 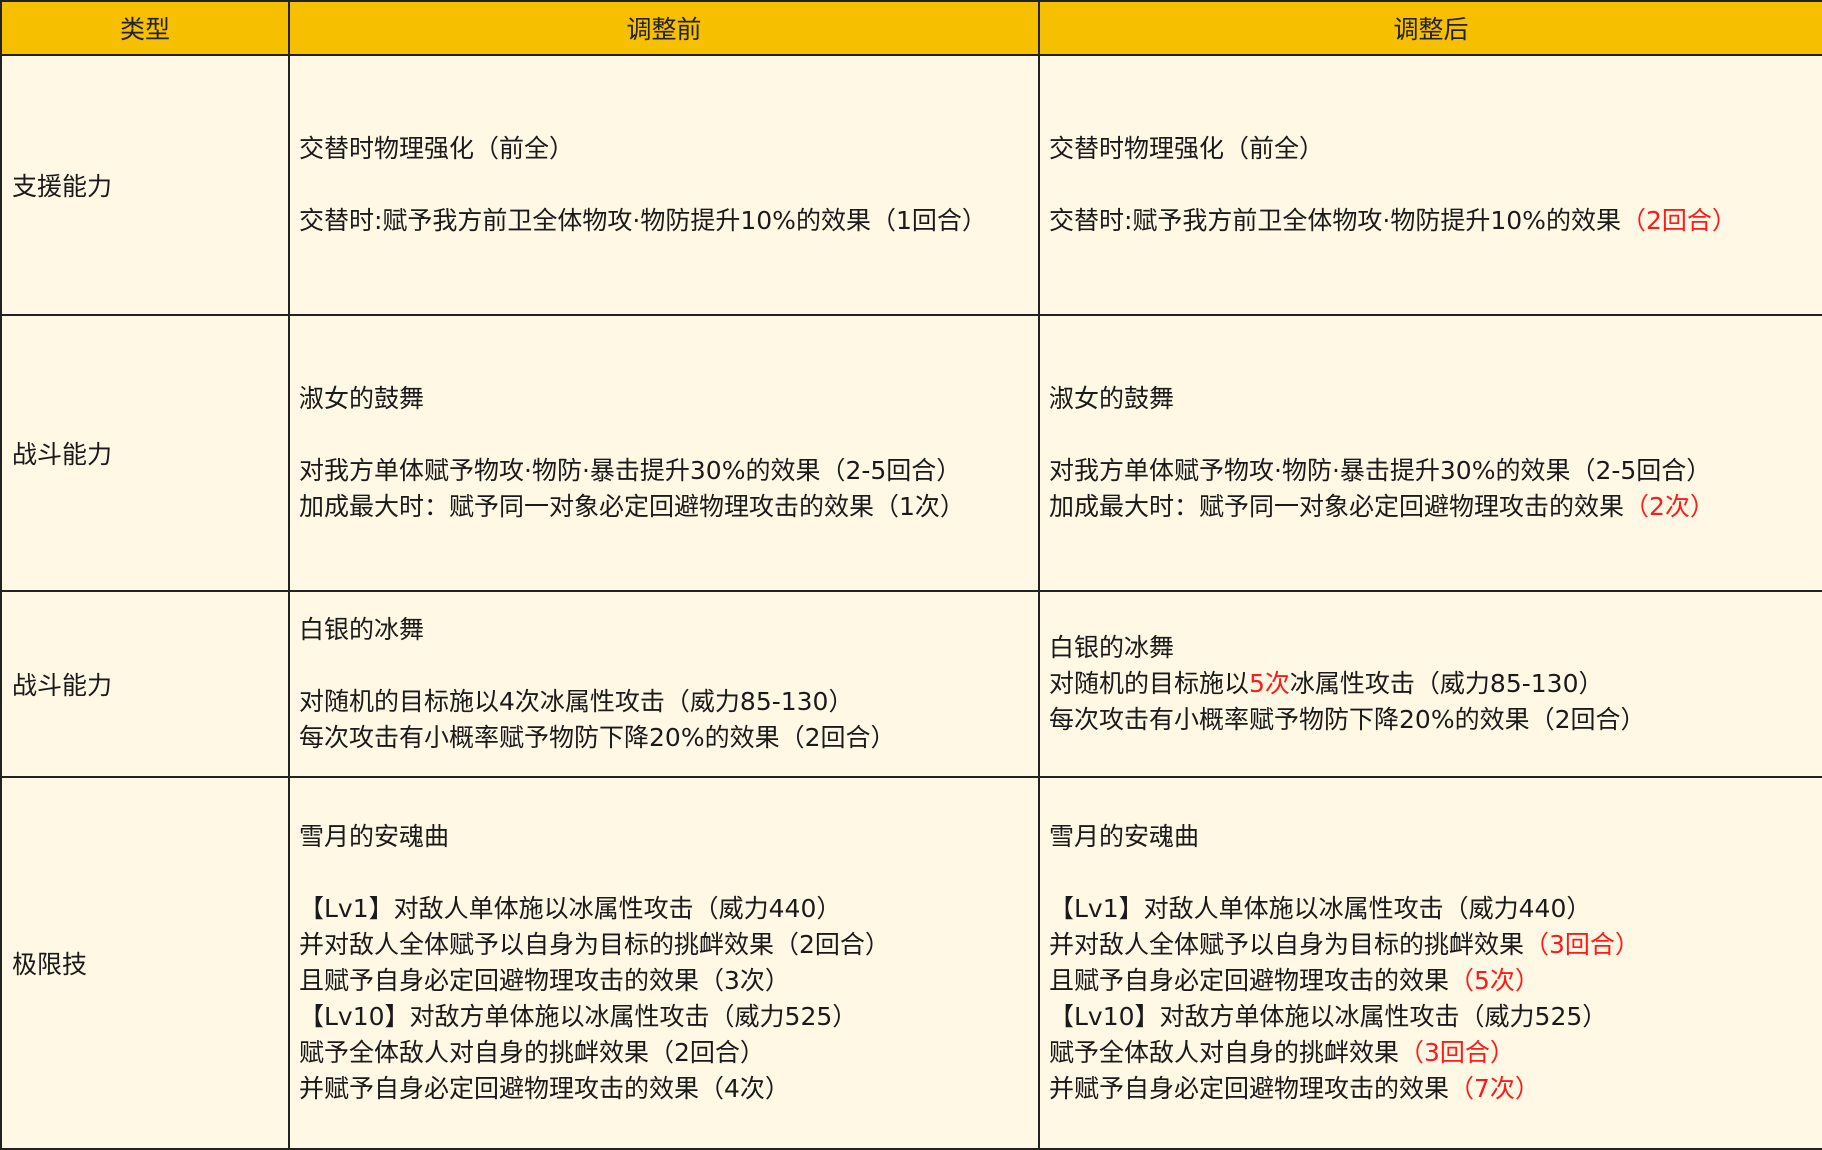 What do you see at coordinates (1269, 683) in the screenshot?
I see `changed-value: 5次` at bounding box center [1269, 683].